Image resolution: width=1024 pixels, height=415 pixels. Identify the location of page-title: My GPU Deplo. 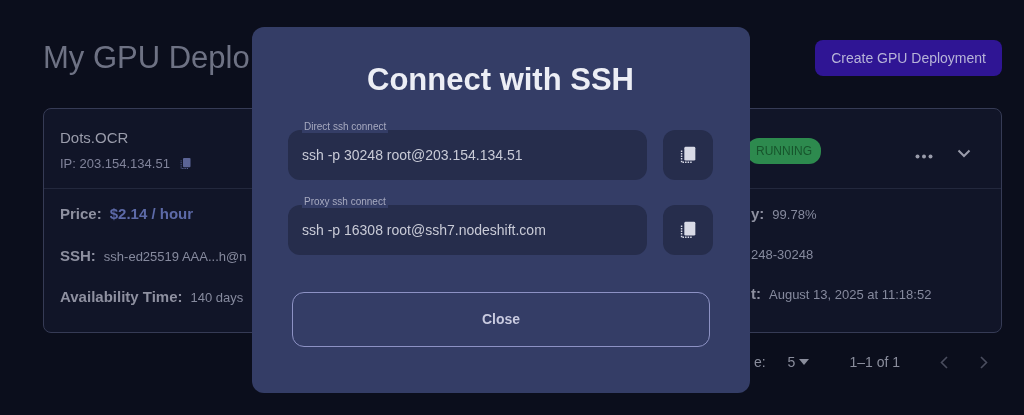
(146, 58).